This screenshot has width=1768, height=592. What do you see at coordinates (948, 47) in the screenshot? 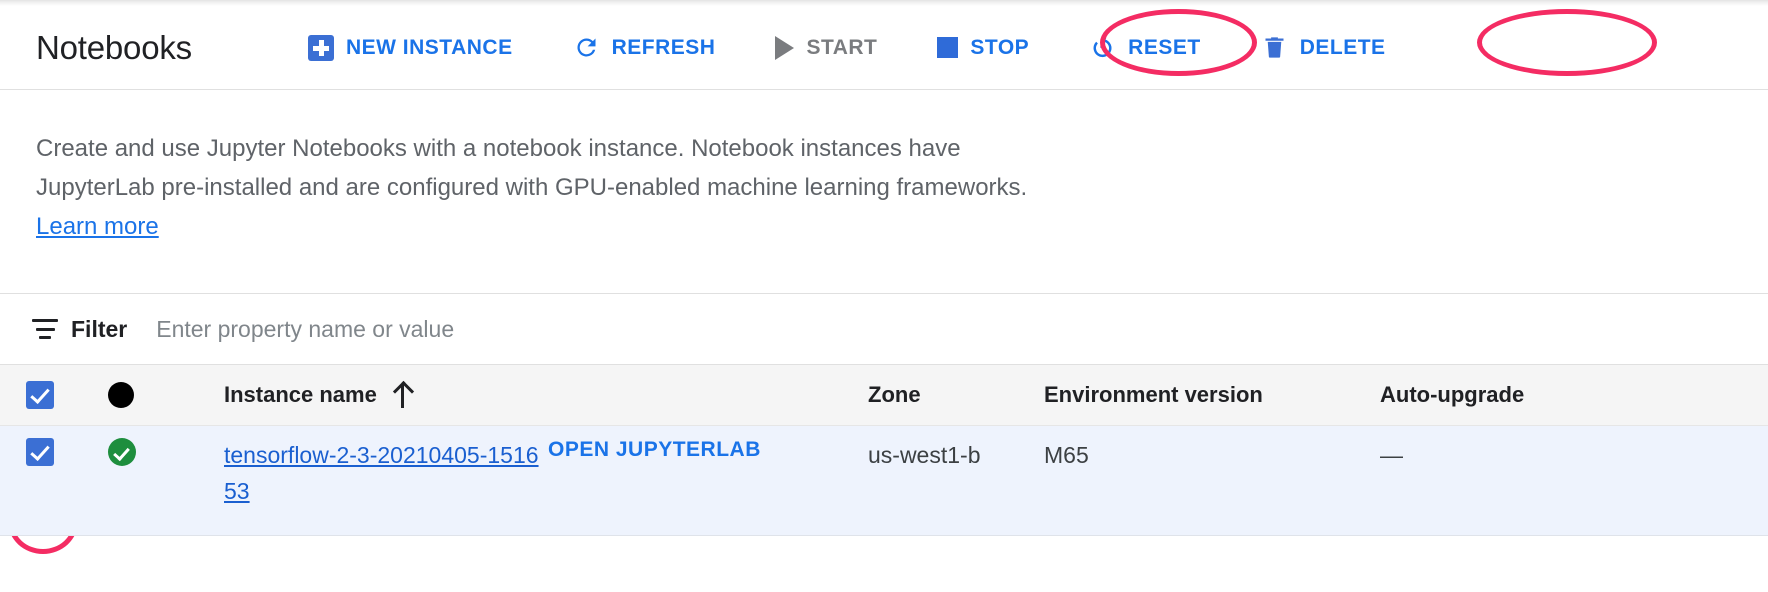
I see `stop-icon` at bounding box center [948, 47].